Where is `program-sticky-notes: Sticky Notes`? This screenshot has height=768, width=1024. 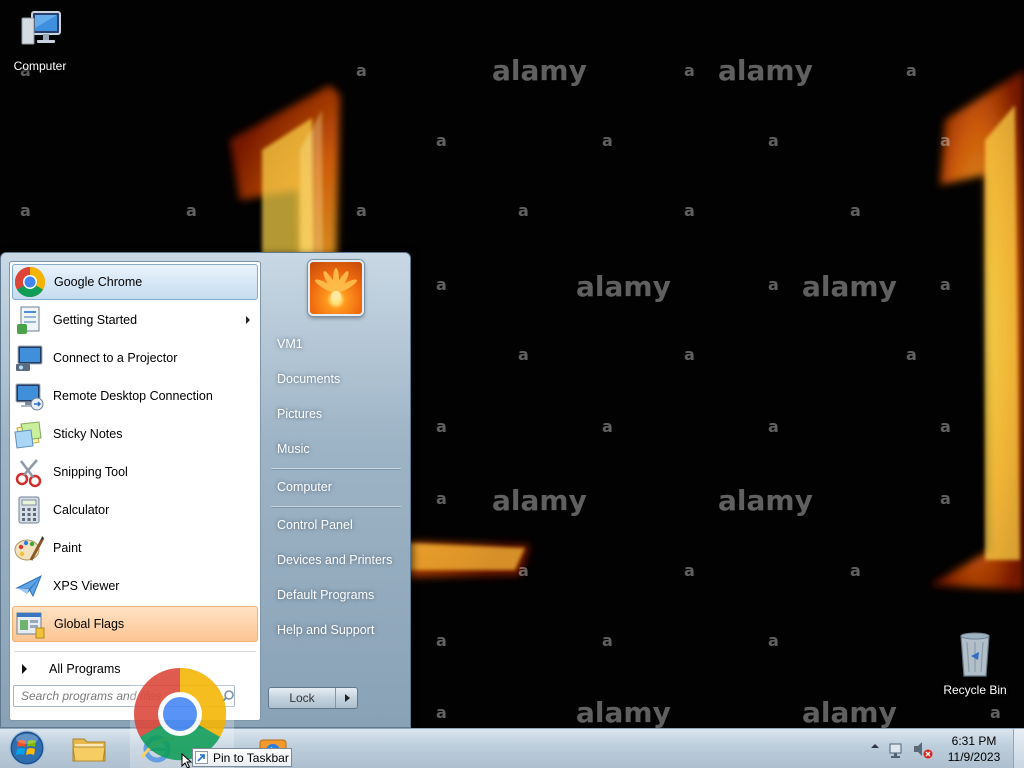
program-sticky-notes: Sticky Notes is located at coordinates (135, 434).